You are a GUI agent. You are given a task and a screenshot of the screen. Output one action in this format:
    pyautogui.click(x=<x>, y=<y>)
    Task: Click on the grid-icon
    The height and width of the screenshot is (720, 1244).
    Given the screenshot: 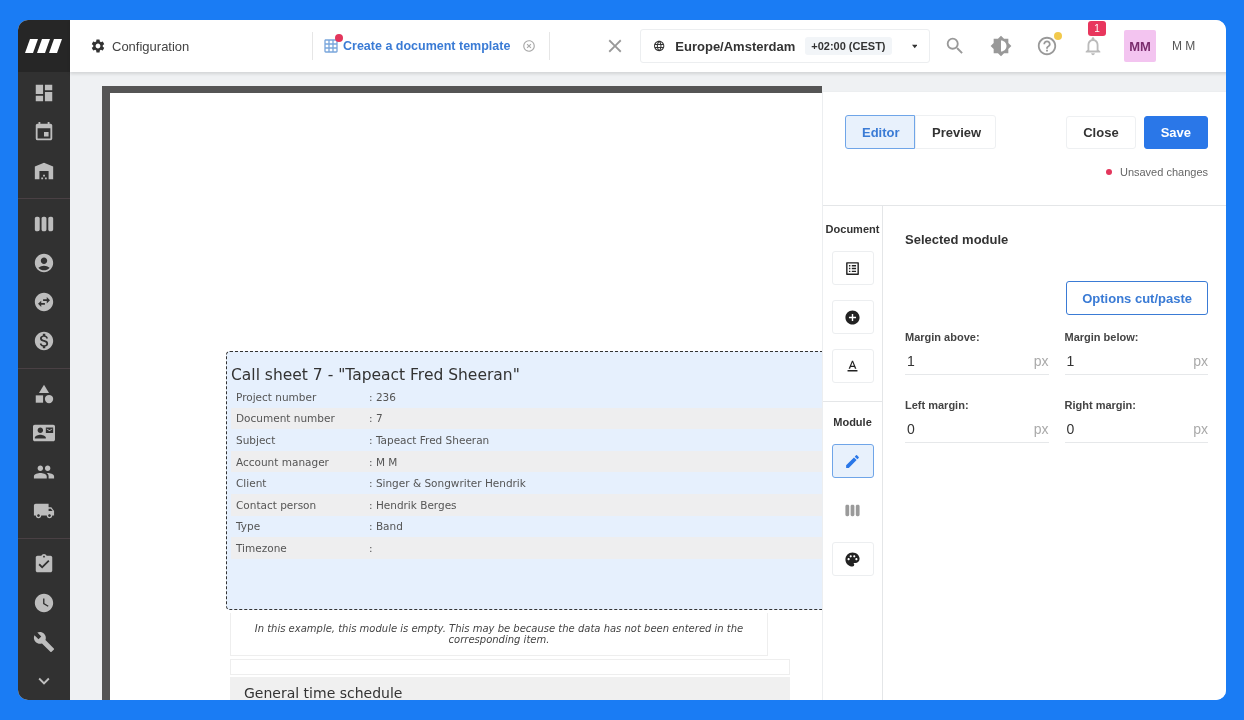 What is the action you would take?
    pyautogui.click(x=331, y=46)
    